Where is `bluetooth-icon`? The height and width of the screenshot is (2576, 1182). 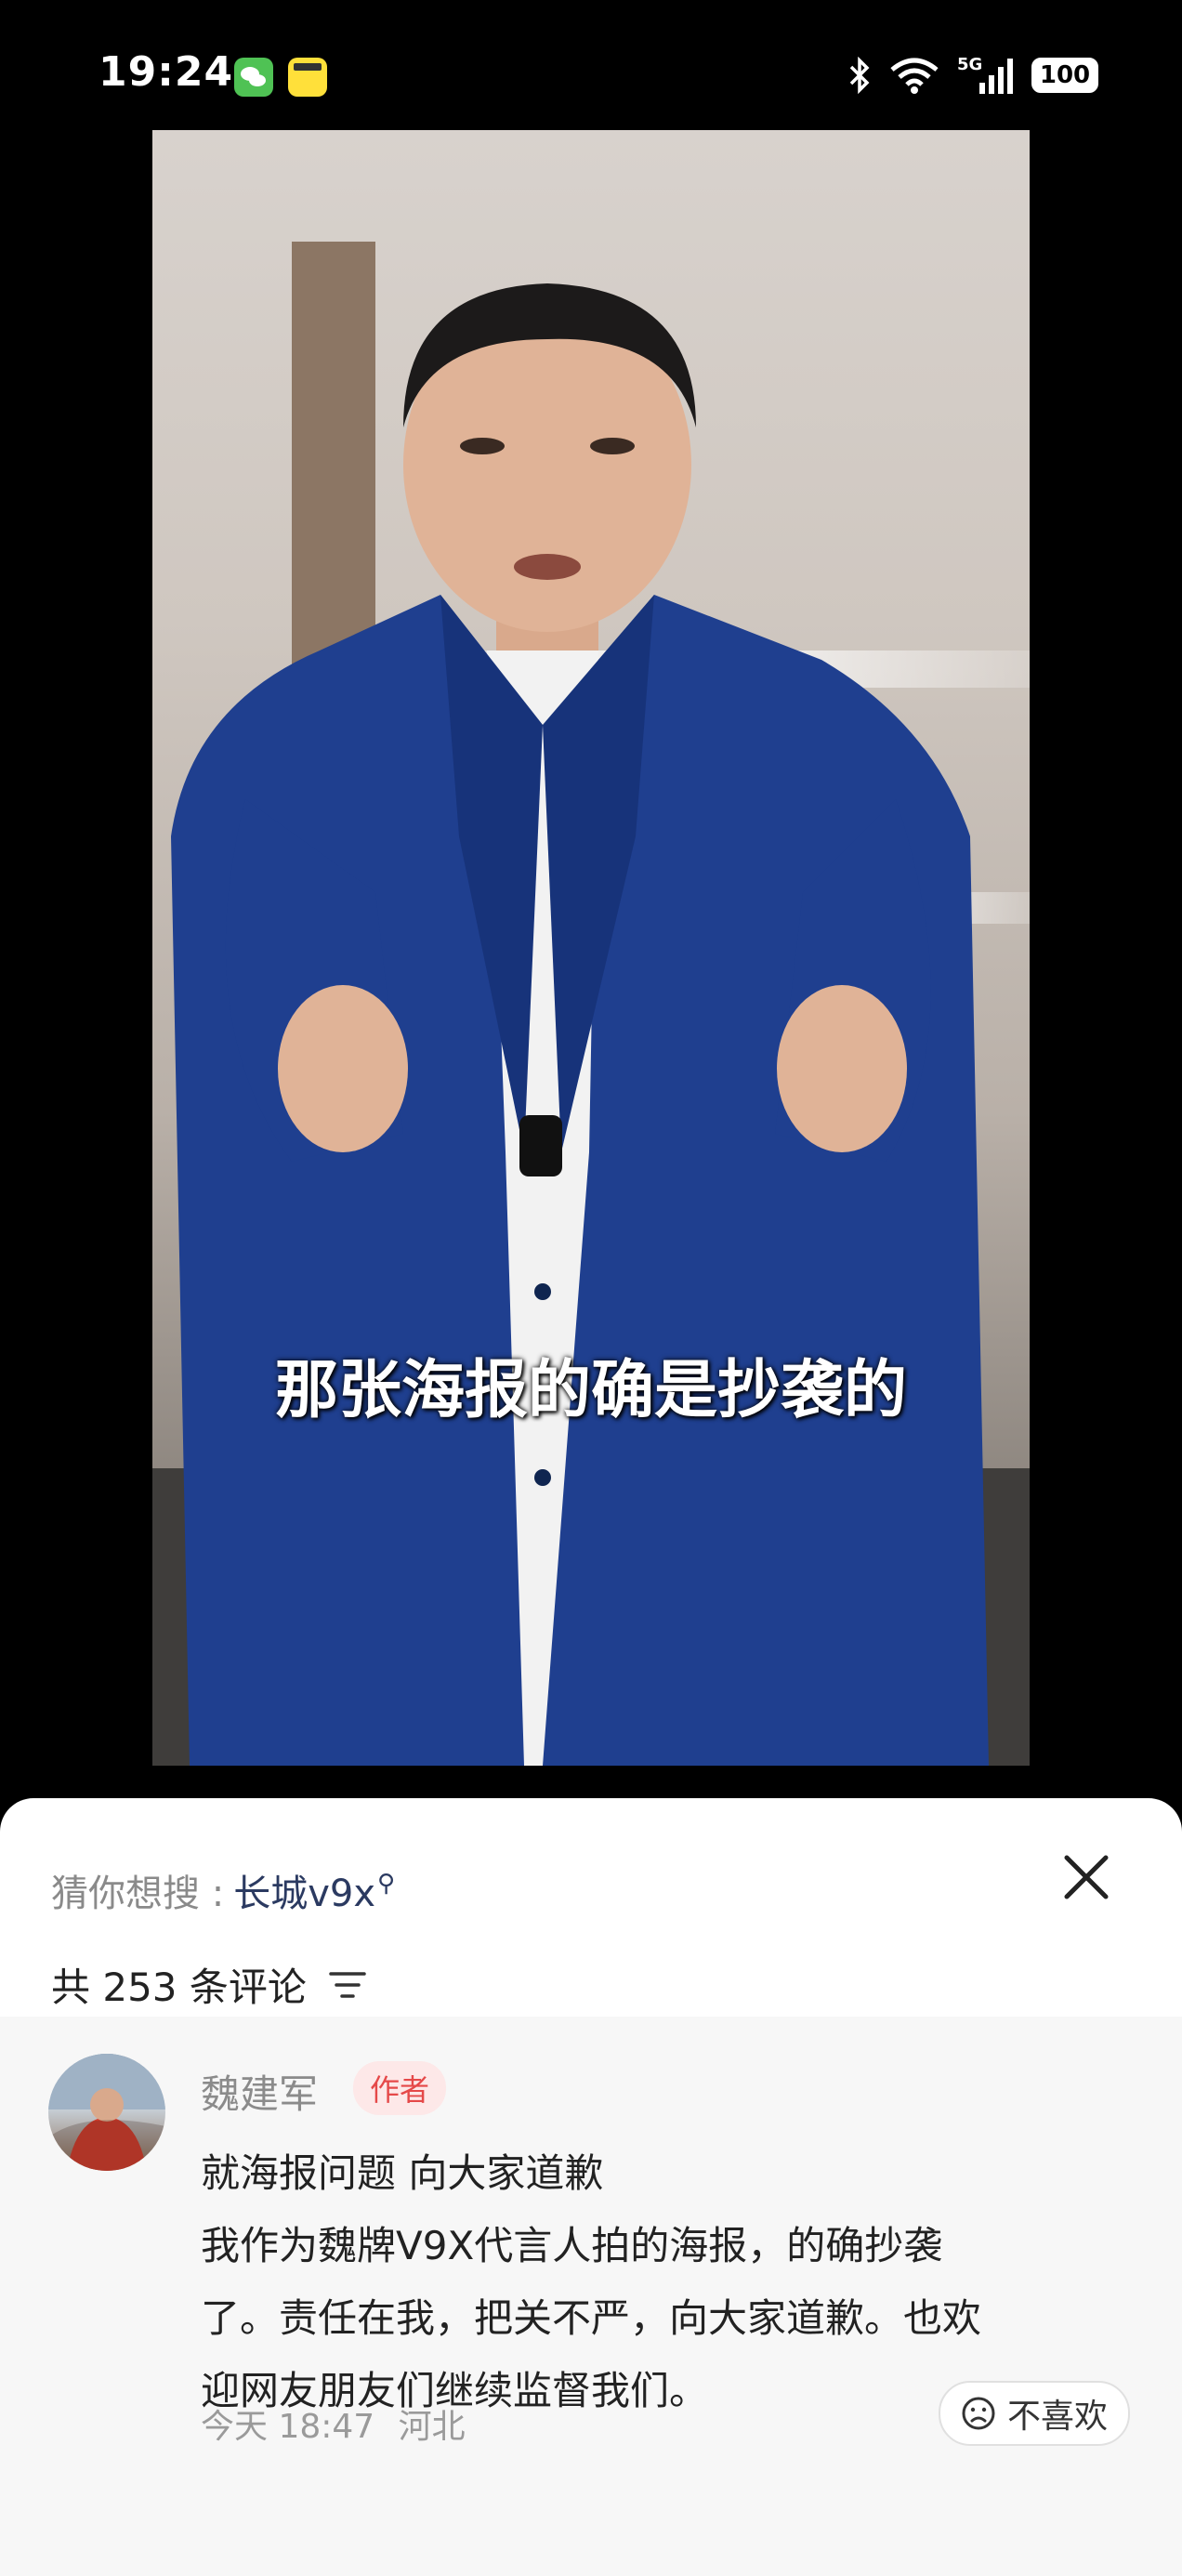
bluetooth-icon is located at coordinates (859, 75).